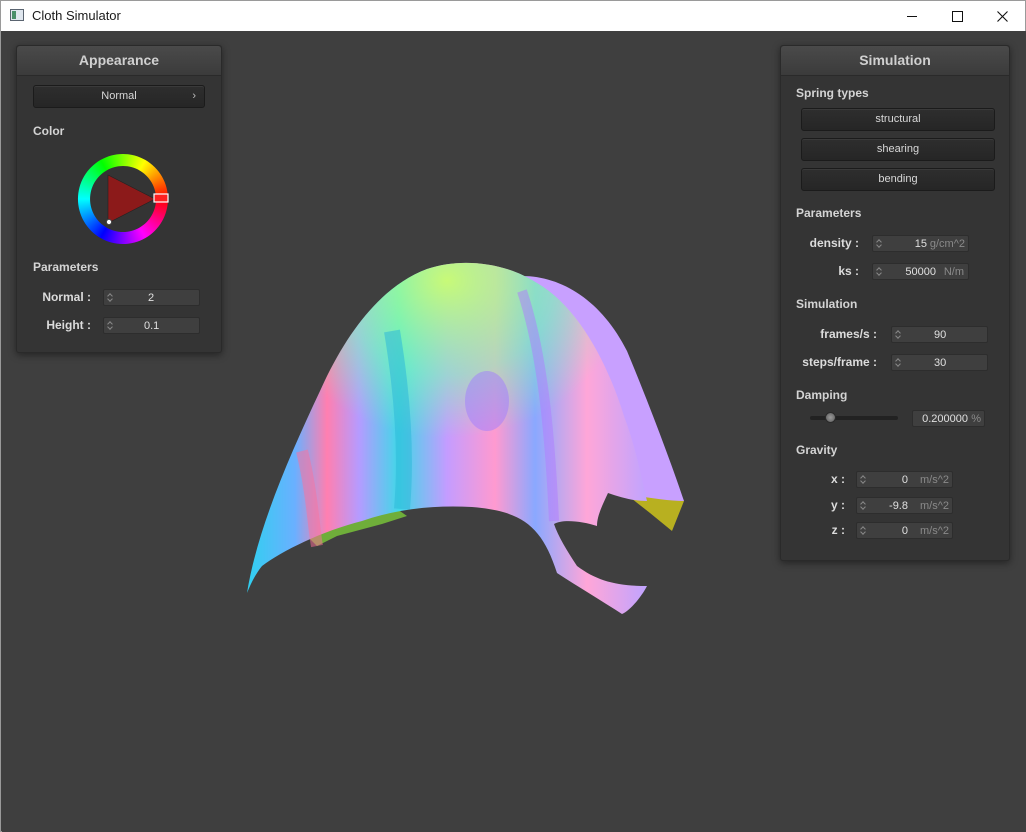  What do you see at coordinates (895, 61) in the screenshot?
I see `simulation-panel-title: Simulation` at bounding box center [895, 61].